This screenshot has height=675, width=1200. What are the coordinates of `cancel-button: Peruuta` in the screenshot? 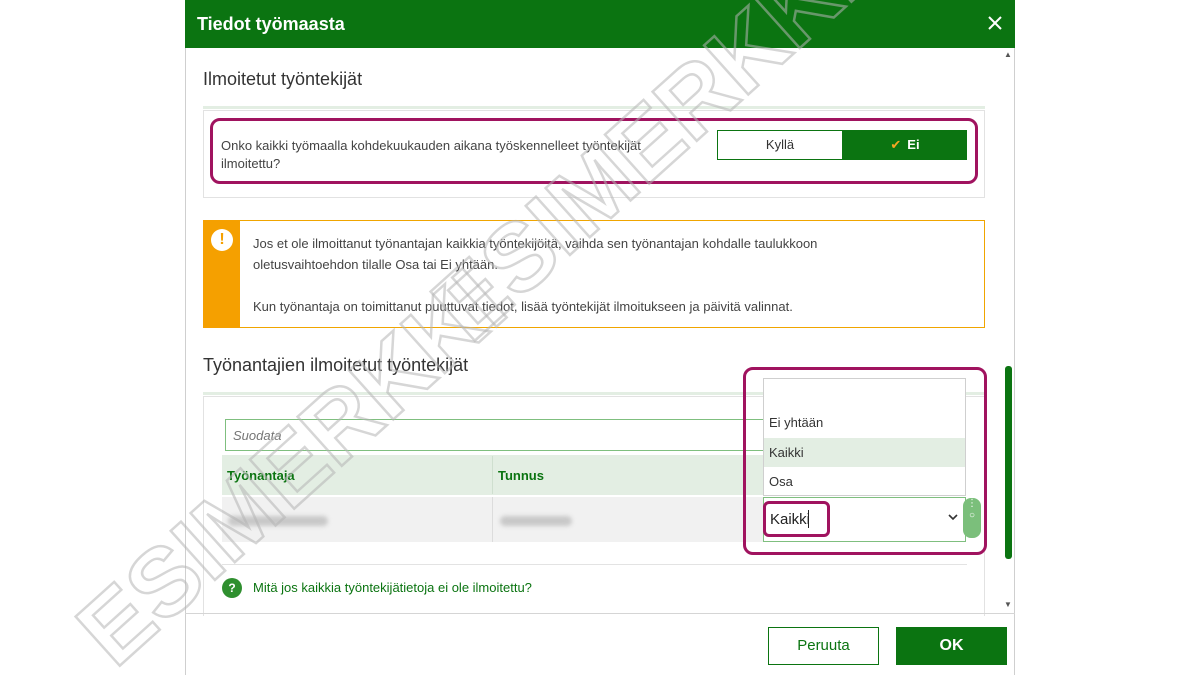 It's located at (823, 646).